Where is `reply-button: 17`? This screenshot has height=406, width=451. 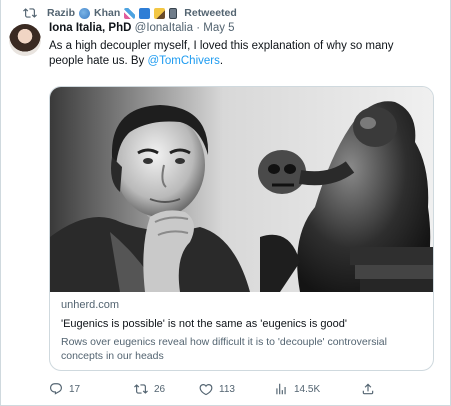 reply-button: 17 is located at coordinates (64, 389).